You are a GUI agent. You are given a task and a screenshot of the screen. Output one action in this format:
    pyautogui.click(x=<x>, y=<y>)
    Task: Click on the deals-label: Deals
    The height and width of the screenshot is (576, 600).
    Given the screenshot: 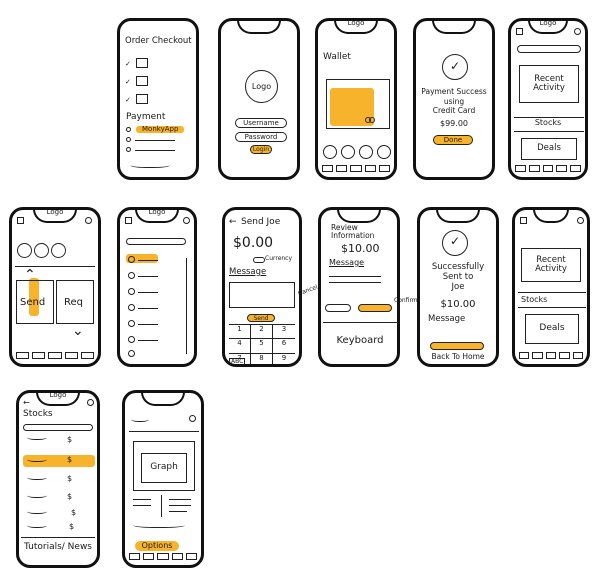 What is the action you would take?
    pyautogui.click(x=552, y=328)
    